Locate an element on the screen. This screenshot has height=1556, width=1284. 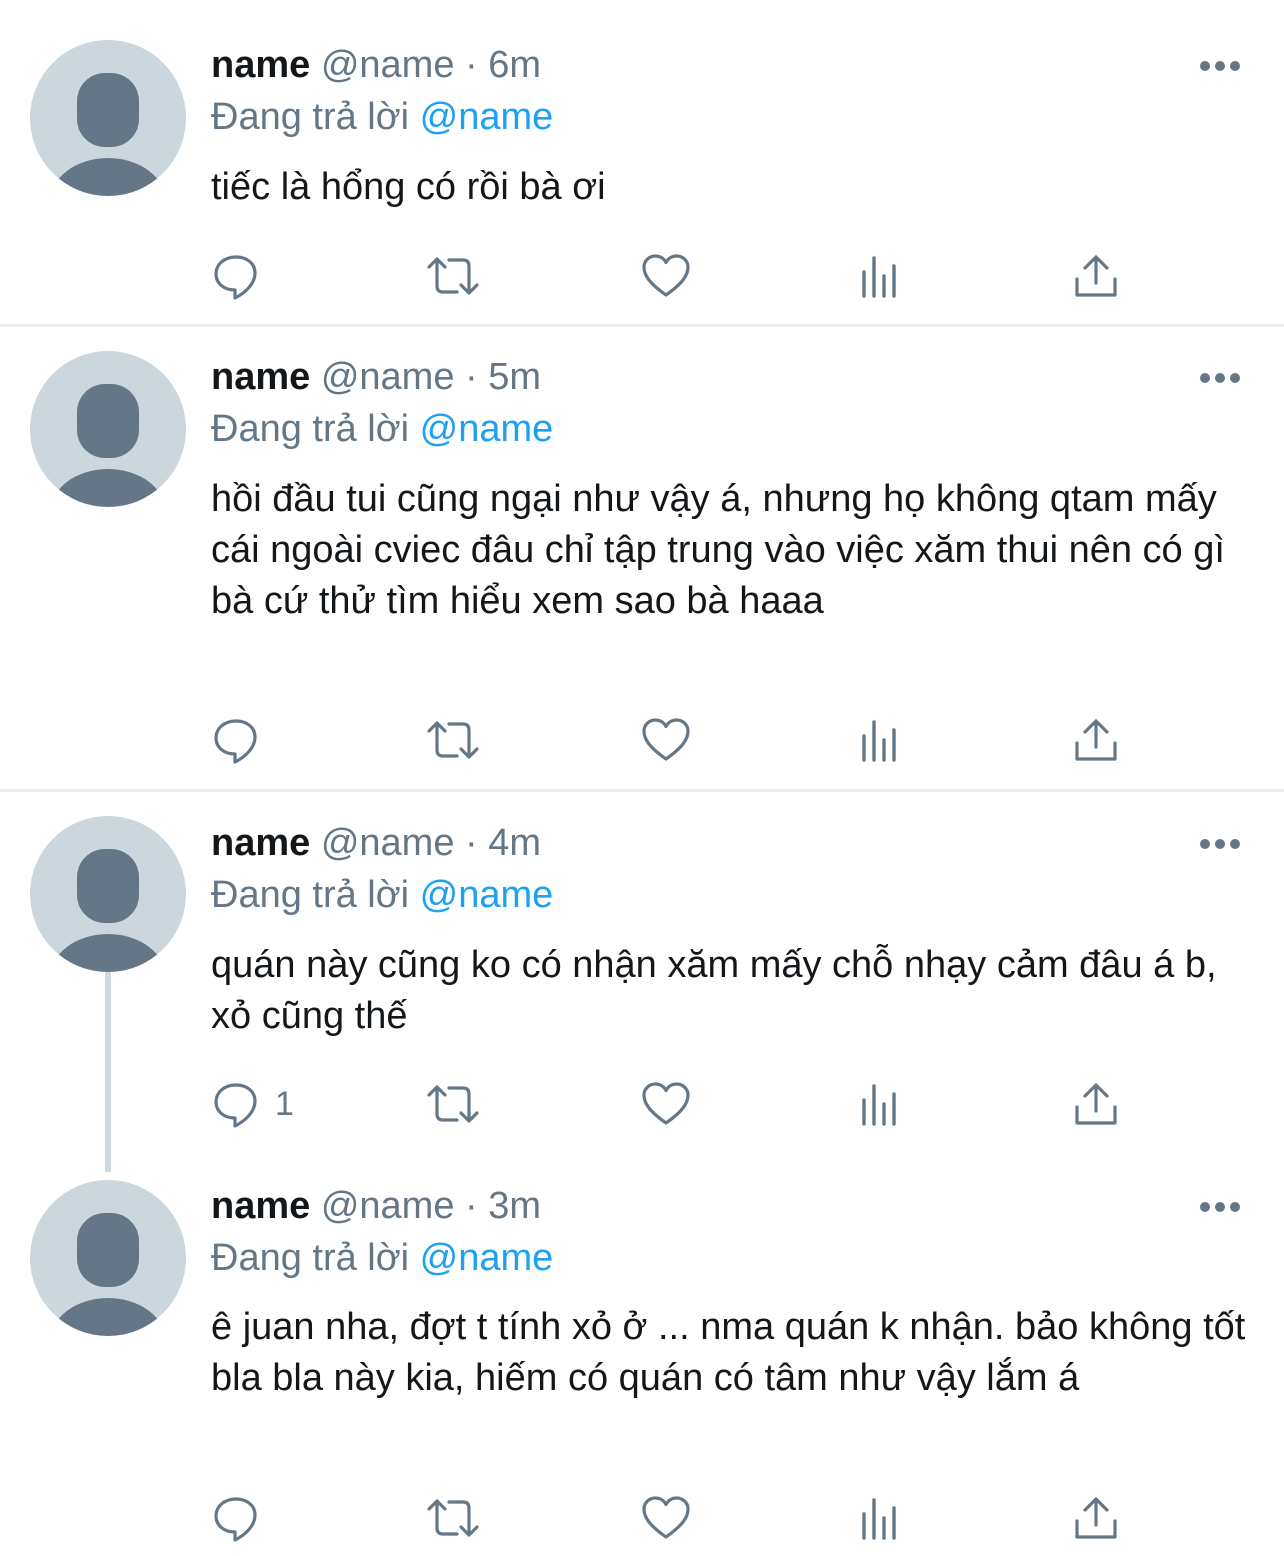
tweet-actions: 1 is located at coordinates (711, 1104).